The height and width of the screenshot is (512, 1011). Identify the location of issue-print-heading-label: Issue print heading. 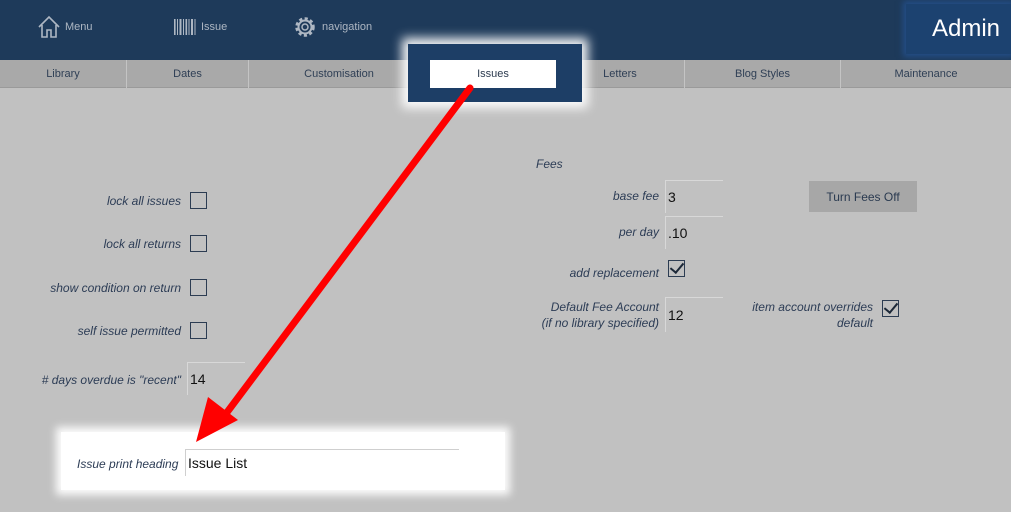
(128, 464).